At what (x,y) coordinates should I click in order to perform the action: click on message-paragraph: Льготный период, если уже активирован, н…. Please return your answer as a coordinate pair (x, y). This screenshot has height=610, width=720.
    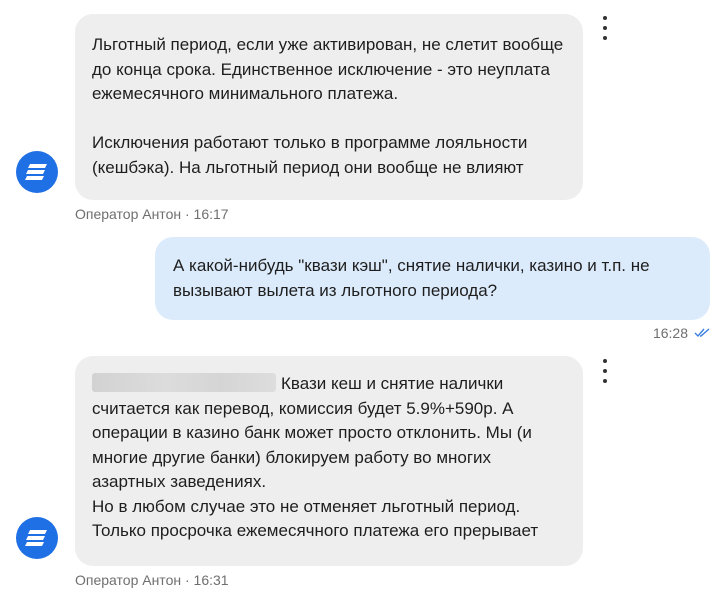
    Looking at the image, I should click on (330, 69).